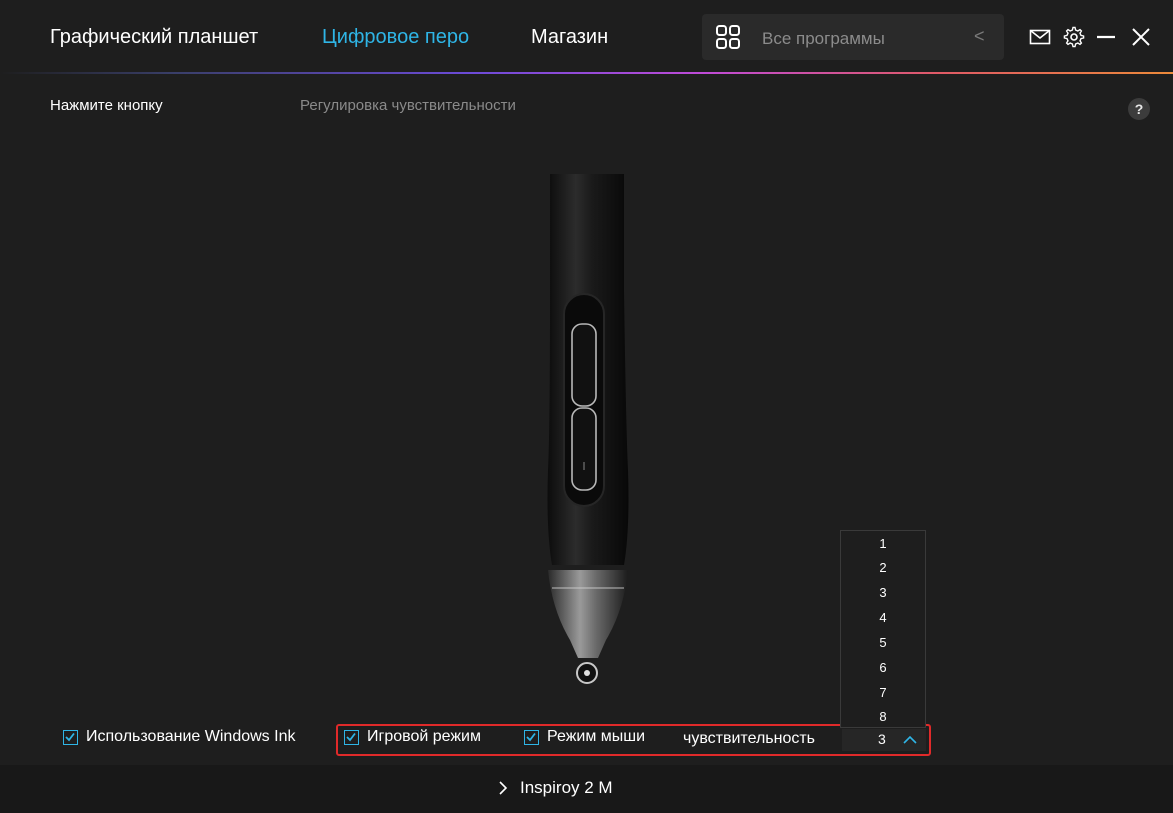 The height and width of the screenshot is (813, 1173). Describe the element at coordinates (883, 717) in the screenshot. I see `dropdown-option: 8` at that location.